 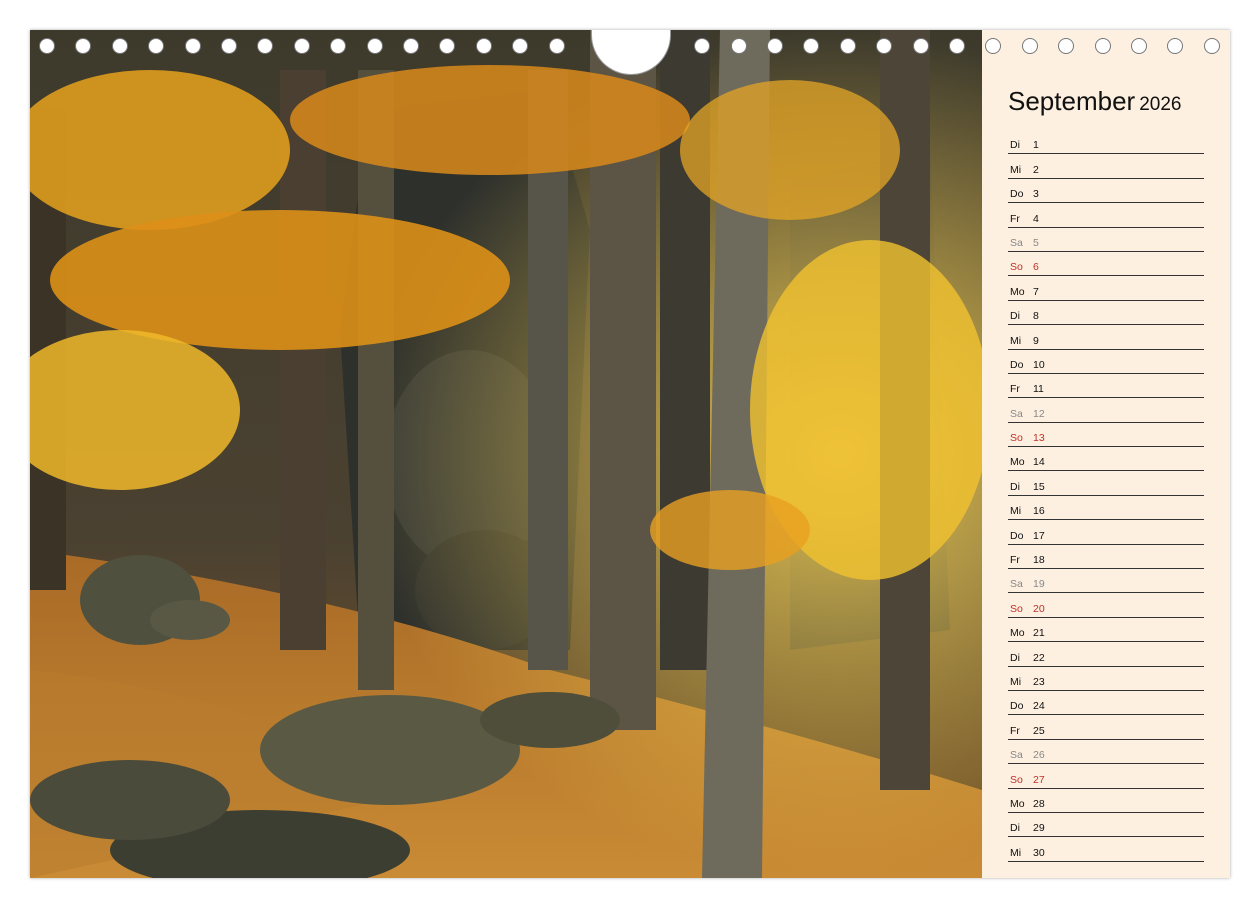 I want to click on day-row: Fr 25, so click(x=1106, y=727).